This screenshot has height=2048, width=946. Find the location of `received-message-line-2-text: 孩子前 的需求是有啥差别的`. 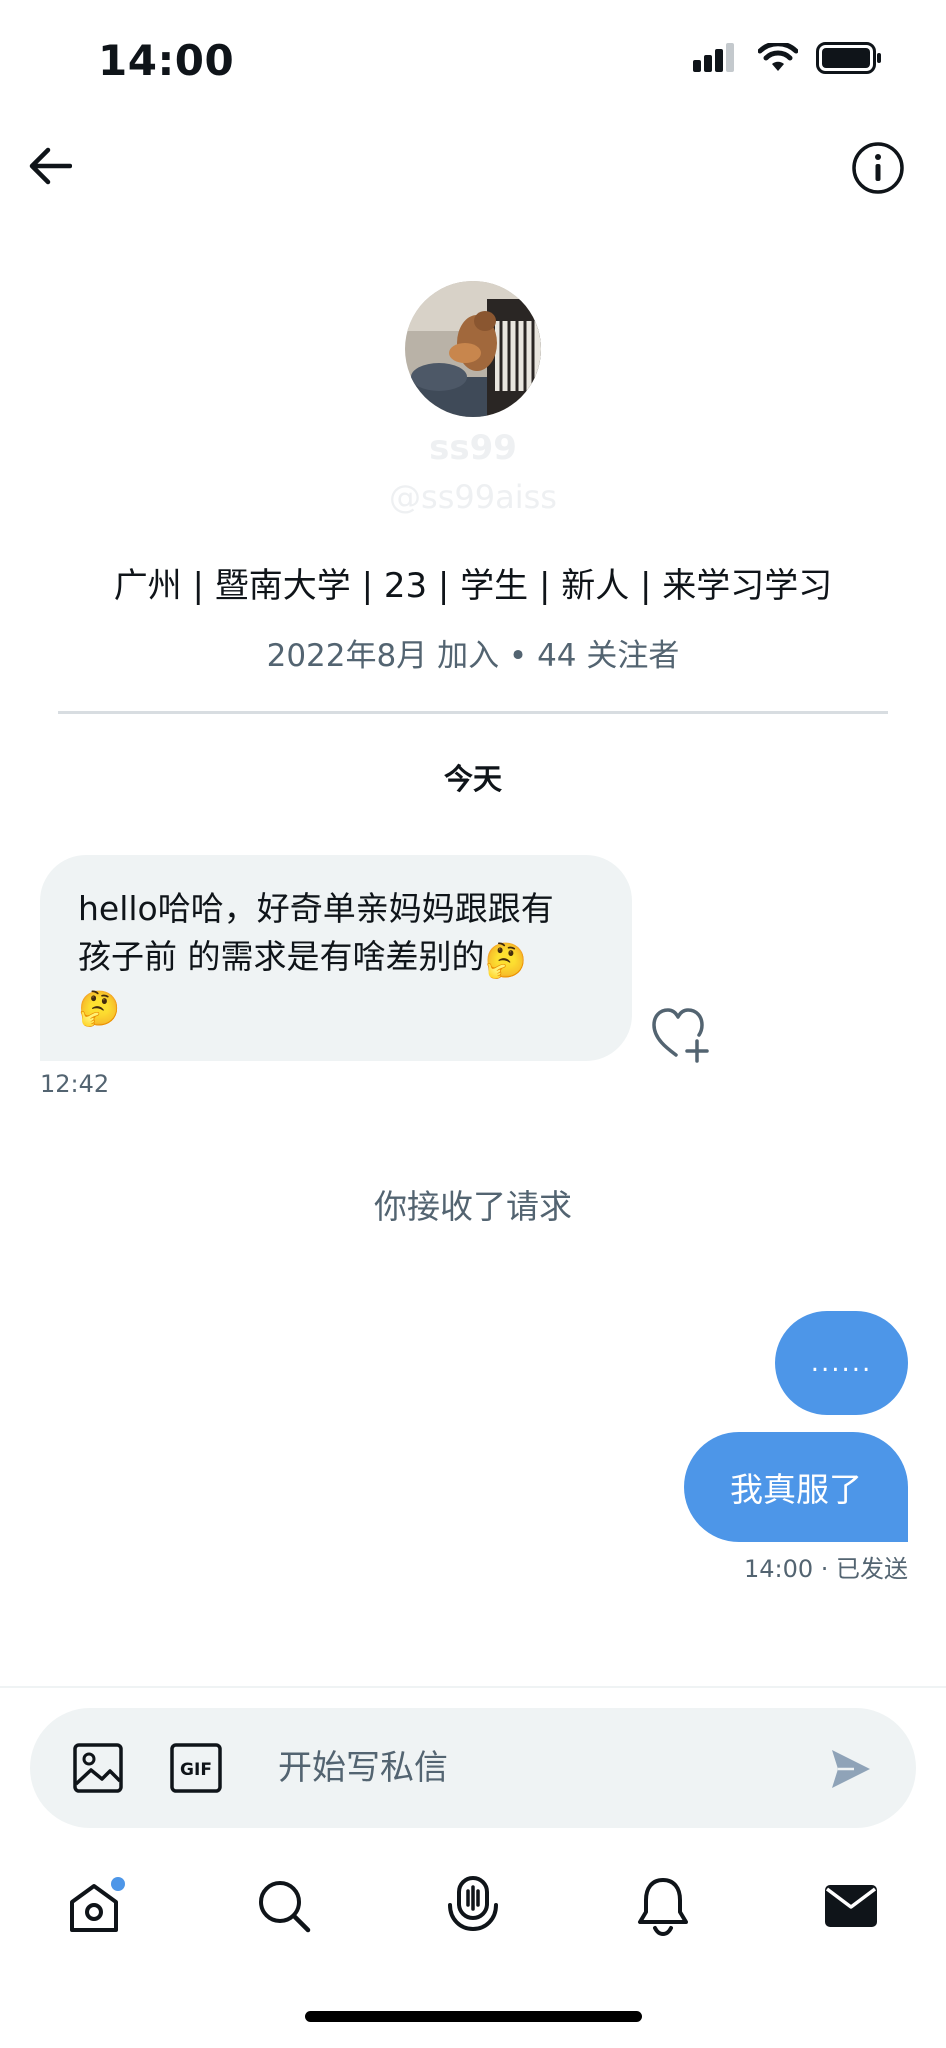

received-message-line-2-text: 孩子前 的需求是有啥差别的 is located at coordinates (281, 956).